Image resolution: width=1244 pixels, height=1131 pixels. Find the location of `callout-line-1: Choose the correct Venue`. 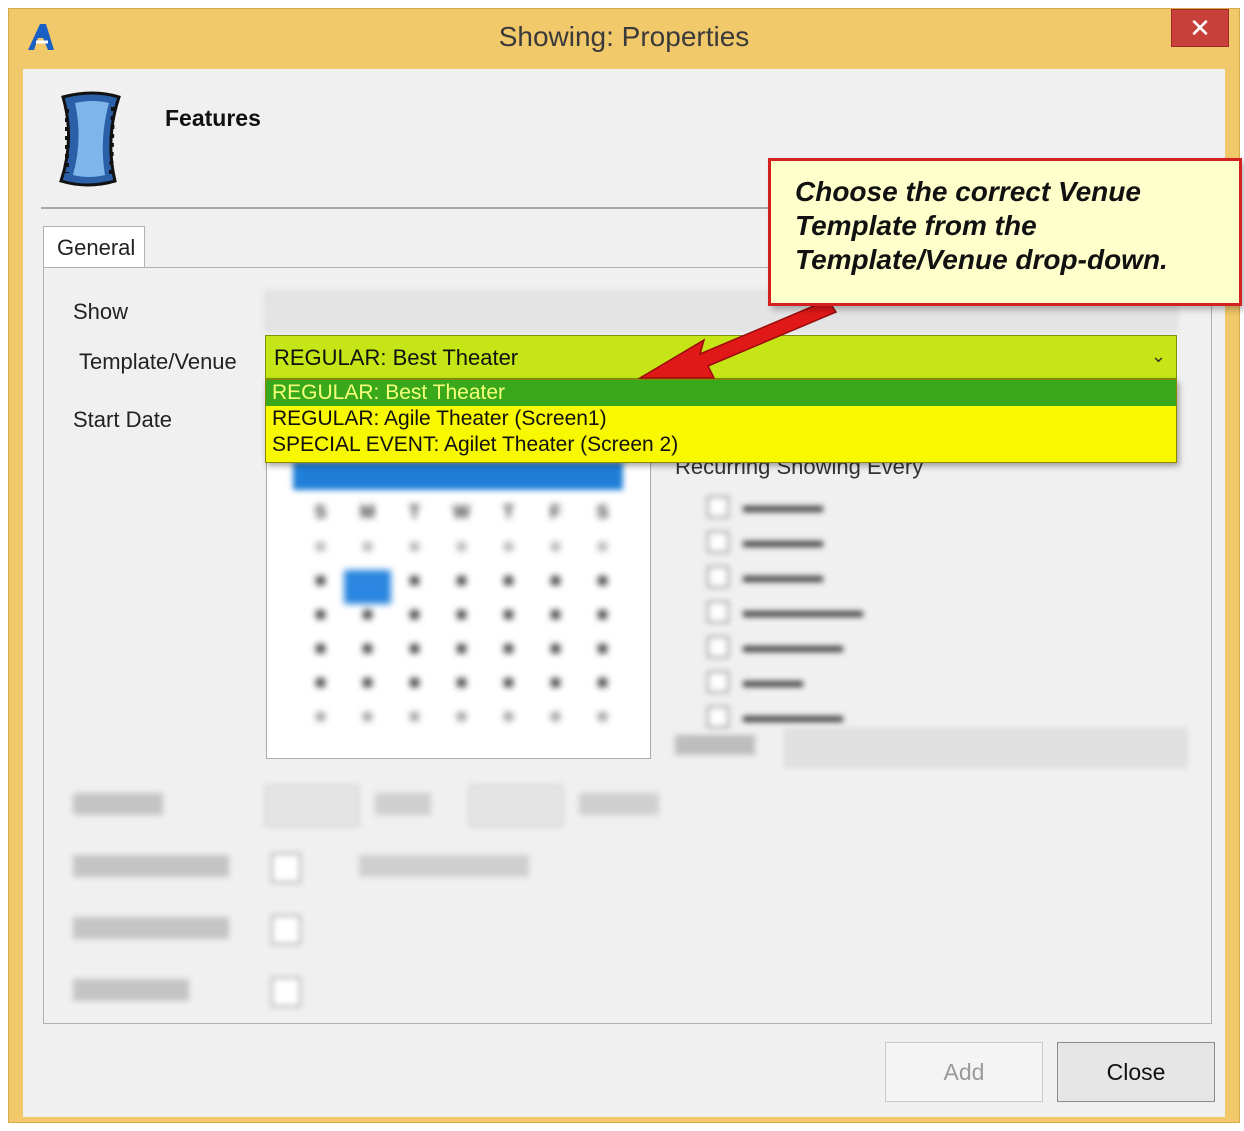

callout-line-1: Choose the correct Venue is located at coordinates (968, 191).